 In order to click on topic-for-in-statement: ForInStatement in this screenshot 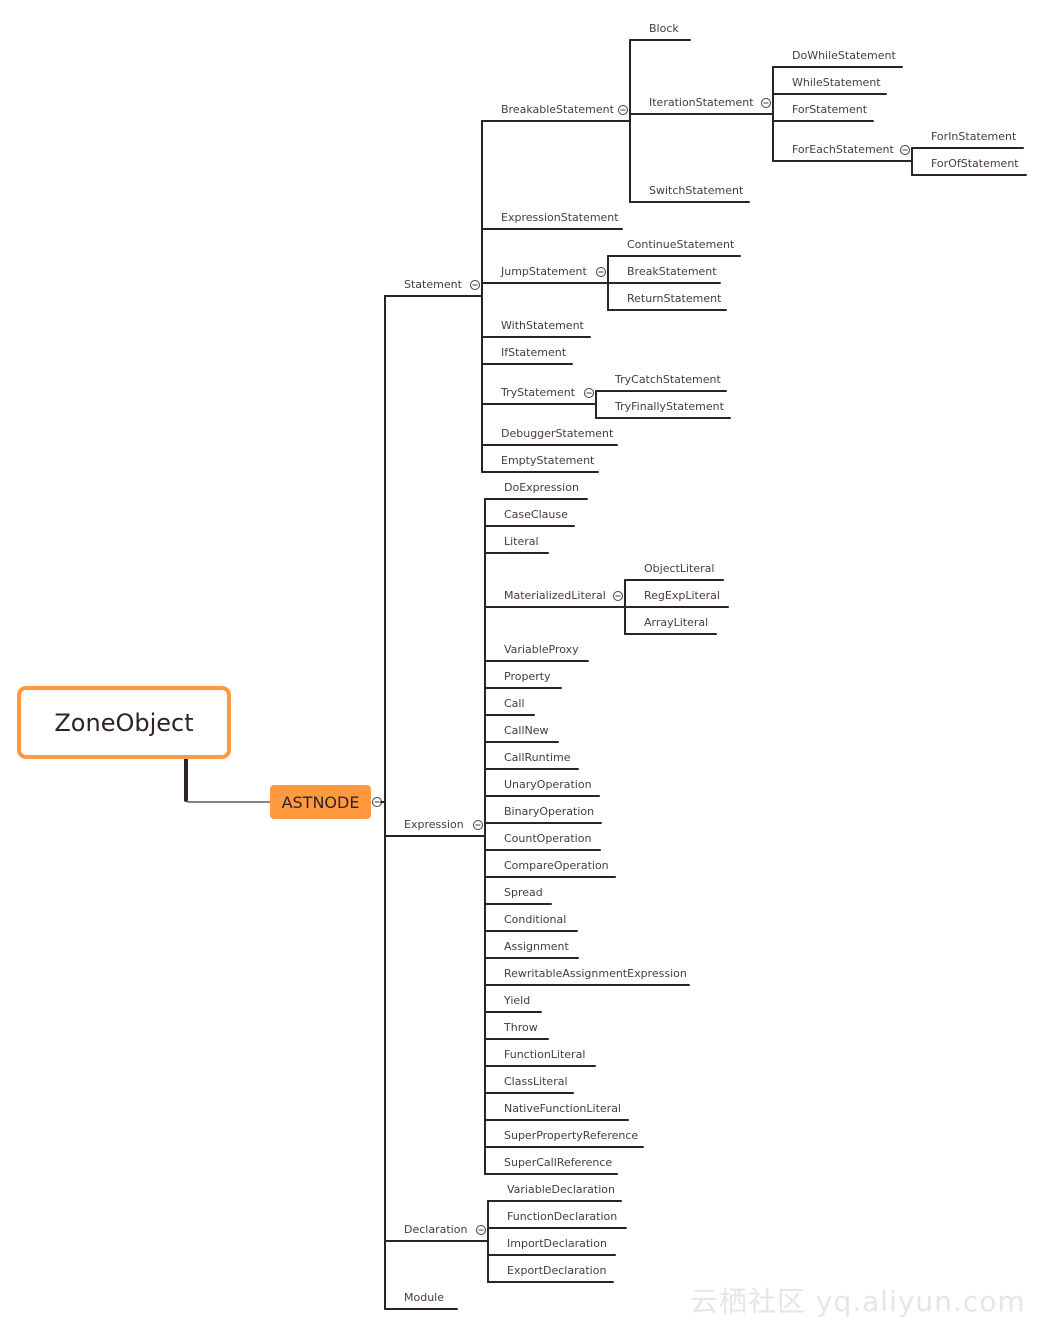, I will do `click(973, 137)`.